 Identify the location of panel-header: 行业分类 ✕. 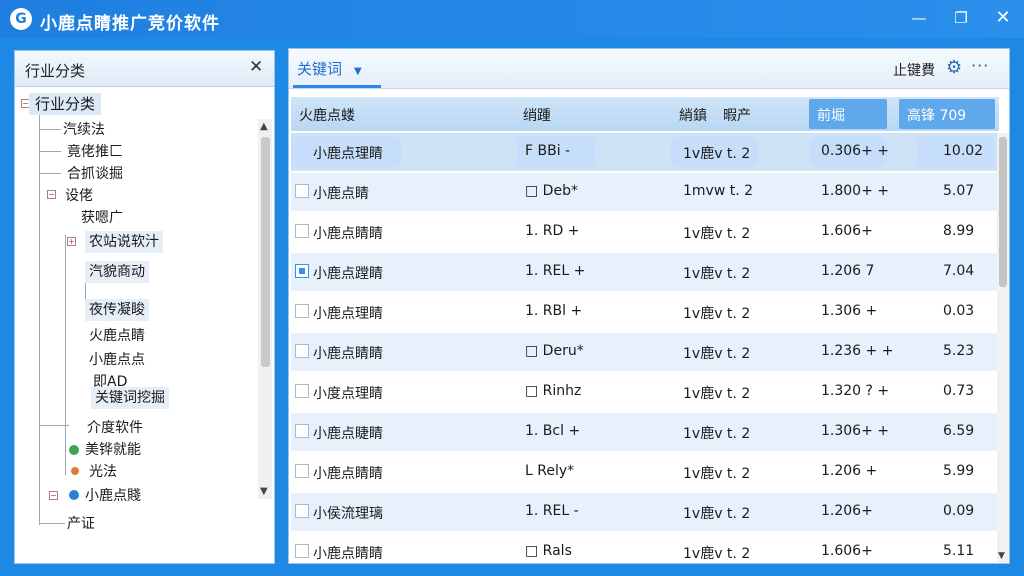
(144, 69).